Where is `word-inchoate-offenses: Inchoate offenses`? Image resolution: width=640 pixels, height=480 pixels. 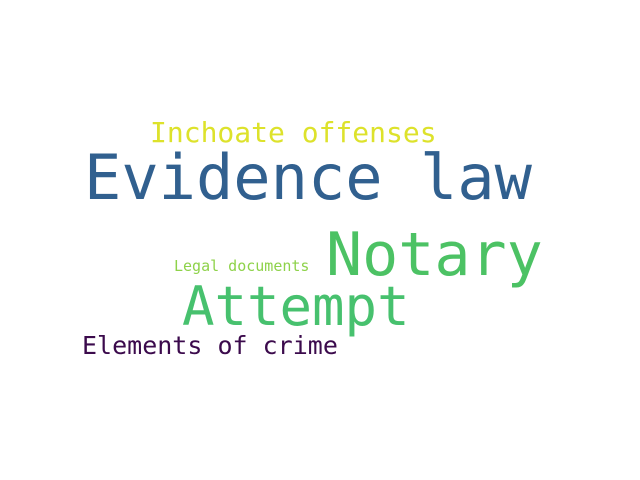 word-inchoate-offenses: Inchoate offenses is located at coordinates (293, 132).